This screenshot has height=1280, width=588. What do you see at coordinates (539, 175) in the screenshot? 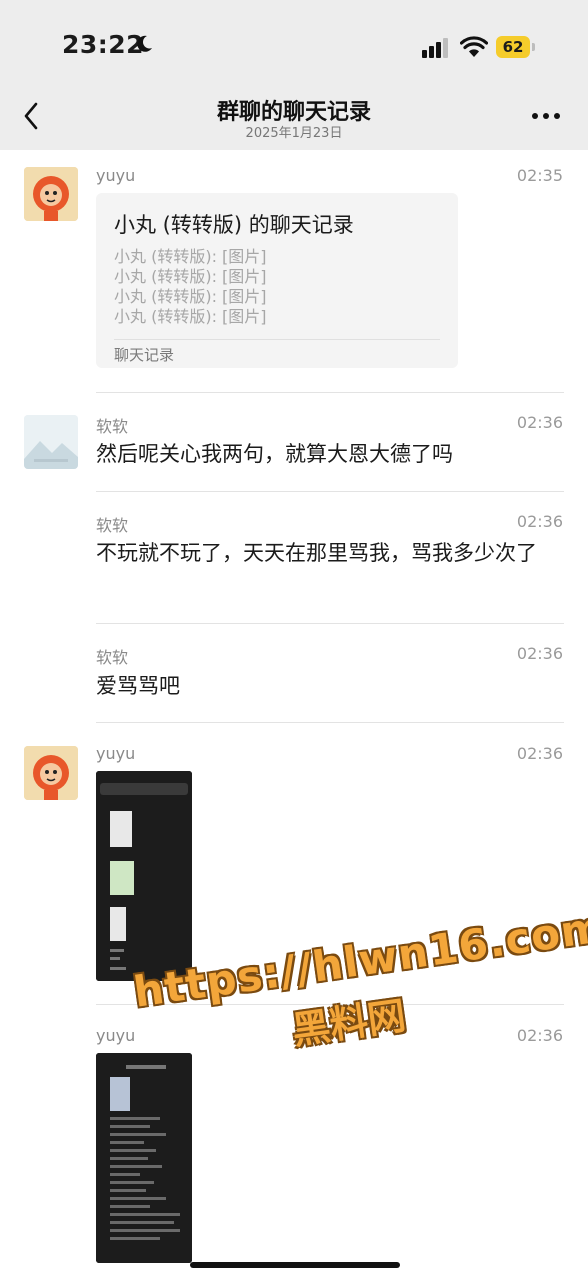
I see `message-time: 02:35` at bounding box center [539, 175].